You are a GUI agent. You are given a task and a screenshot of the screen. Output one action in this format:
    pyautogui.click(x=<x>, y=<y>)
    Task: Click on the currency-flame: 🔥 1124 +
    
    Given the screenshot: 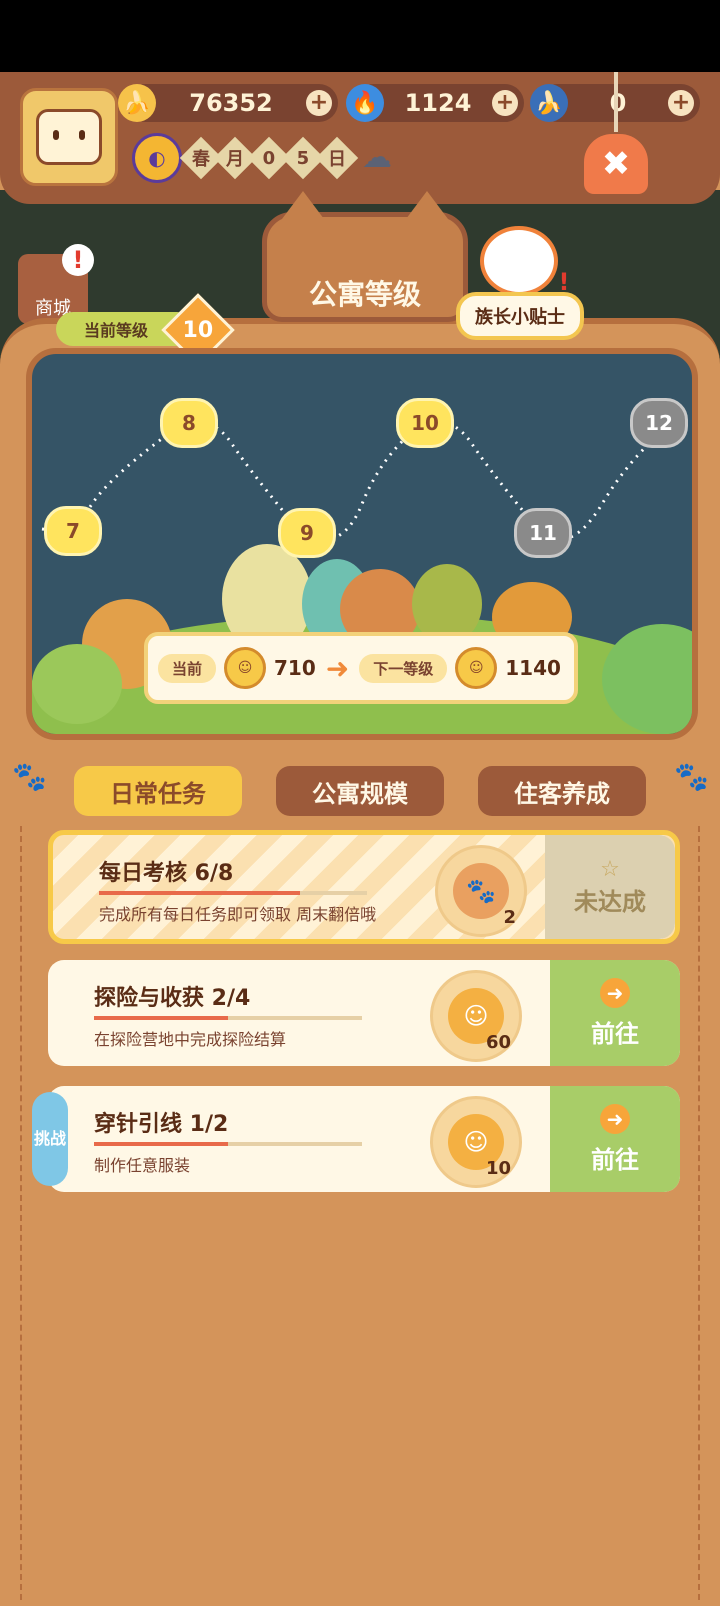 What is the action you would take?
    pyautogui.click(x=435, y=103)
    